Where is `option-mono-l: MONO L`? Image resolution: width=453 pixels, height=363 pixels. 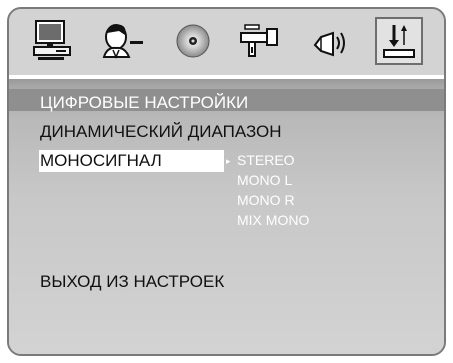 option-mono-l: MONO L is located at coordinates (264, 180).